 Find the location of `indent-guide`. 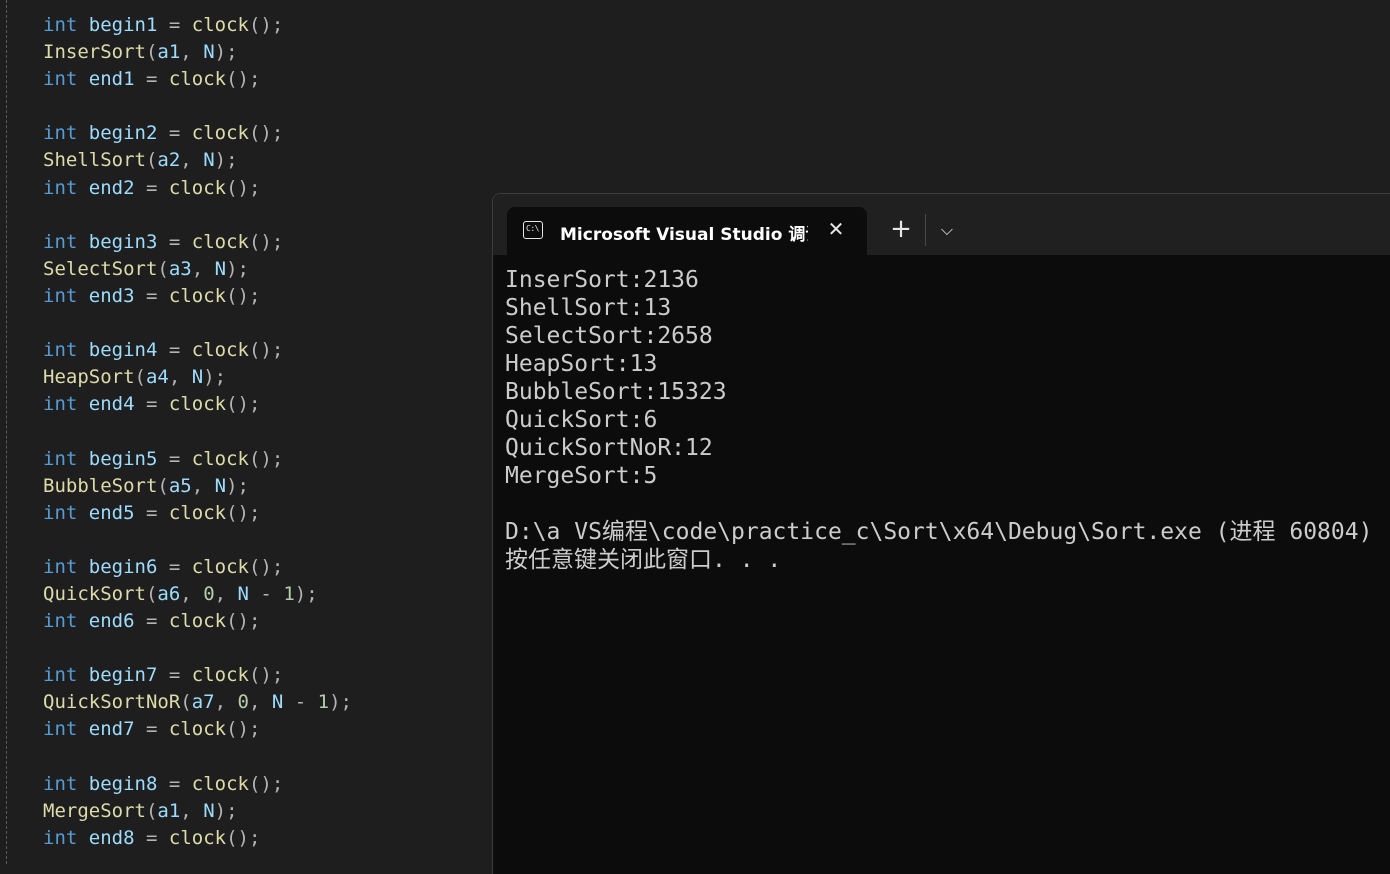

indent-guide is located at coordinates (6, 432).